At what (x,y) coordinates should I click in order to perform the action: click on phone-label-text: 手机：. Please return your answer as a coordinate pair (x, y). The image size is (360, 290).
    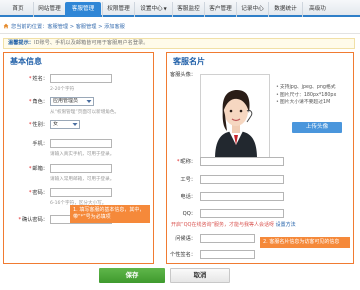
    Looking at the image, I should click on (40, 144).